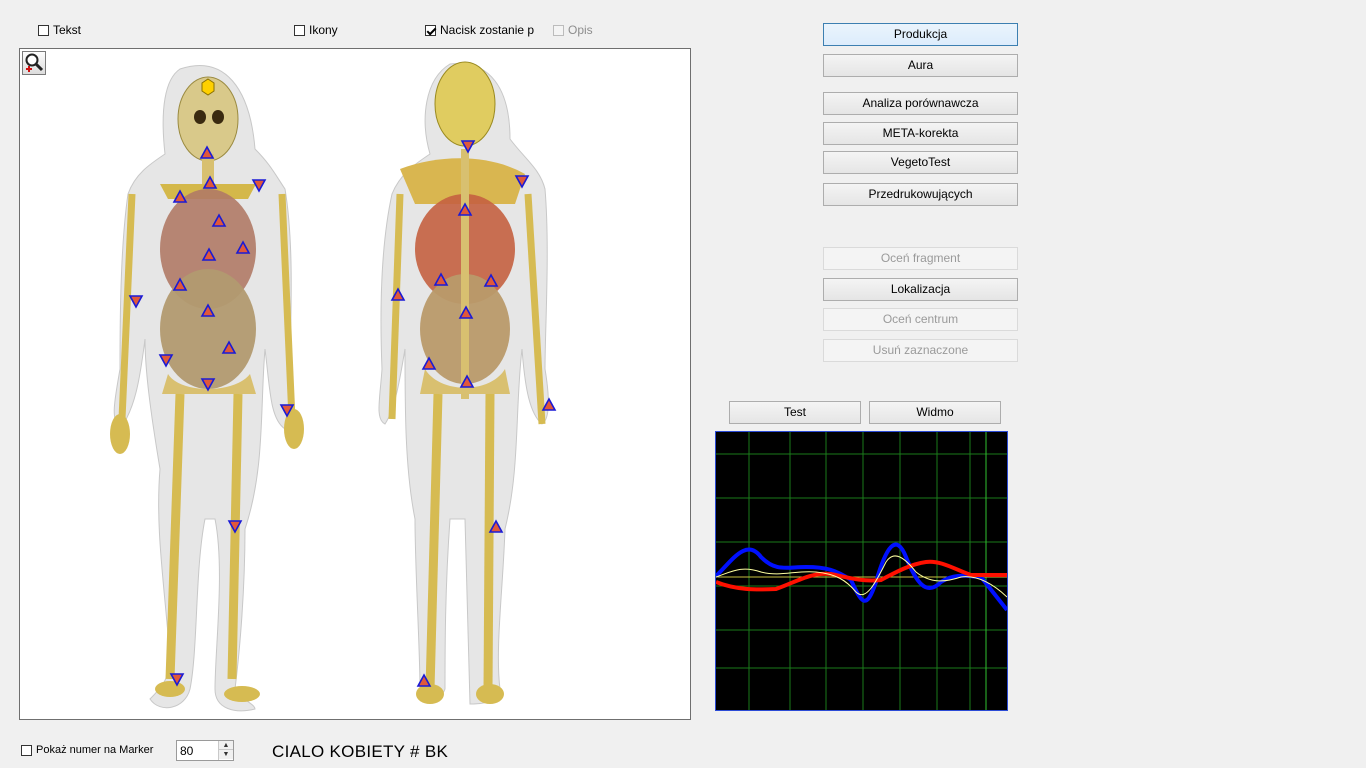 The height and width of the screenshot is (768, 1366). Describe the element at coordinates (487, 30) in the screenshot. I see `nacisk-label: Nacisk zostanie p` at that location.